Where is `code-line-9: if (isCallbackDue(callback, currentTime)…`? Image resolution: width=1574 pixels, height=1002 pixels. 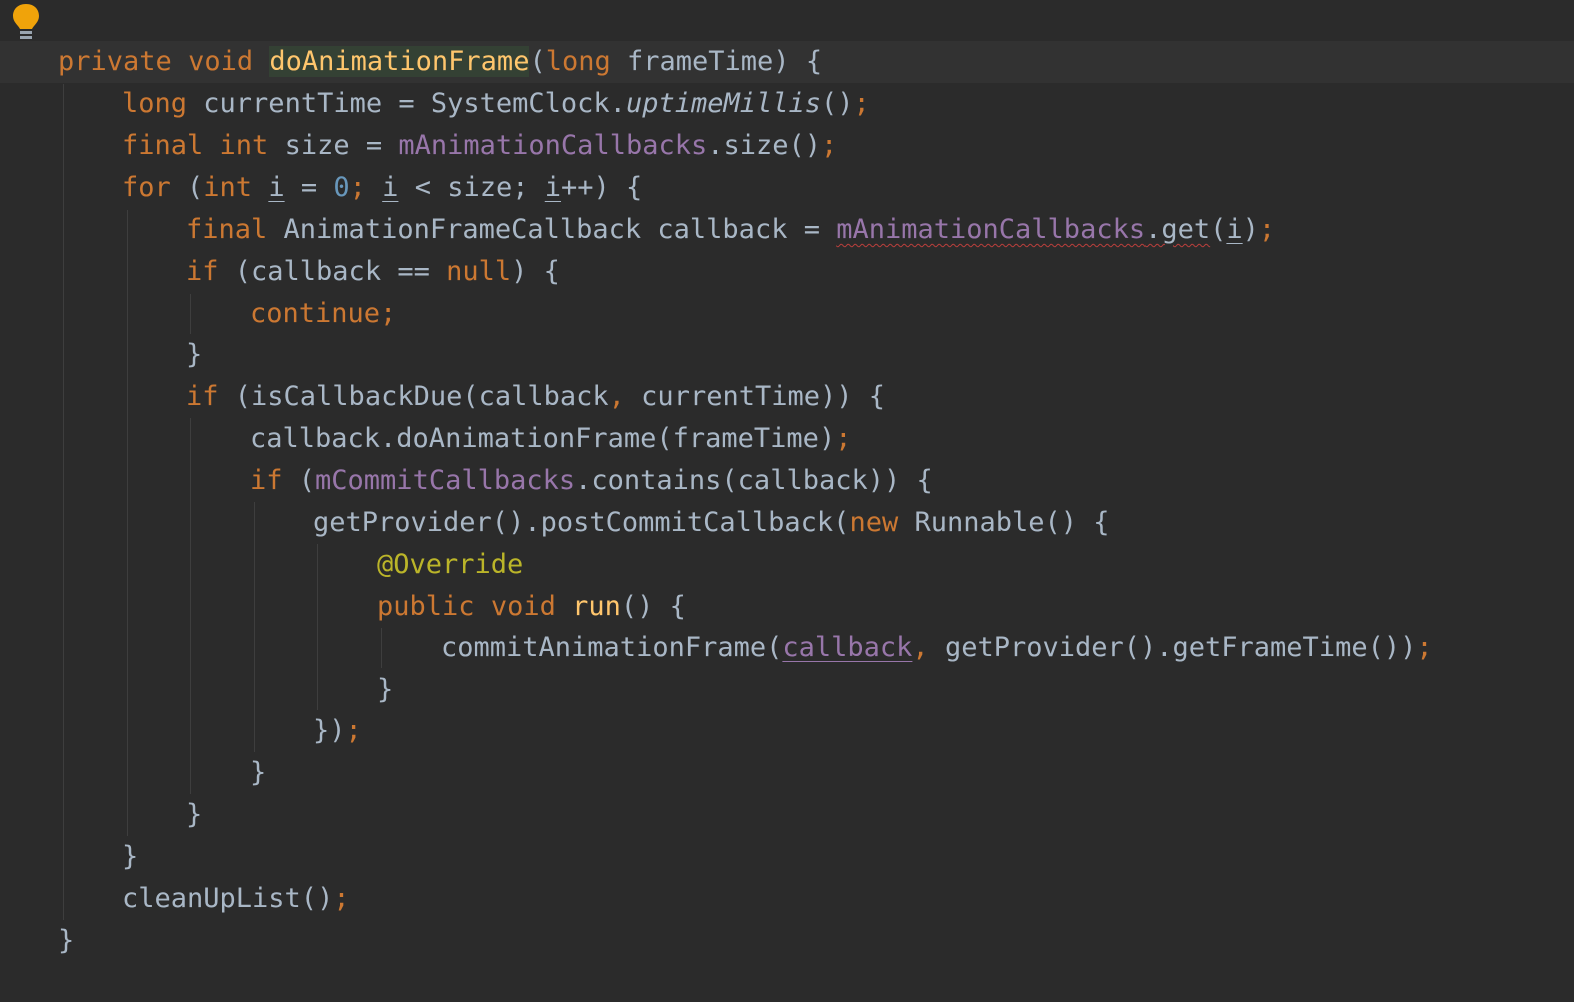
code-line-9: if (isCallbackDue(callback, currentTime)… is located at coordinates (535, 397).